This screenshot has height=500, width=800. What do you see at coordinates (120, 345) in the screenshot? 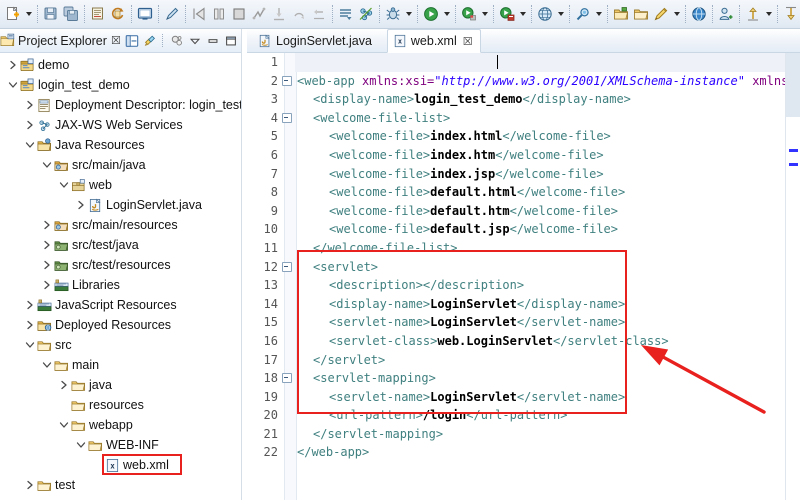
I see `tree-item-src: src` at bounding box center [120, 345].